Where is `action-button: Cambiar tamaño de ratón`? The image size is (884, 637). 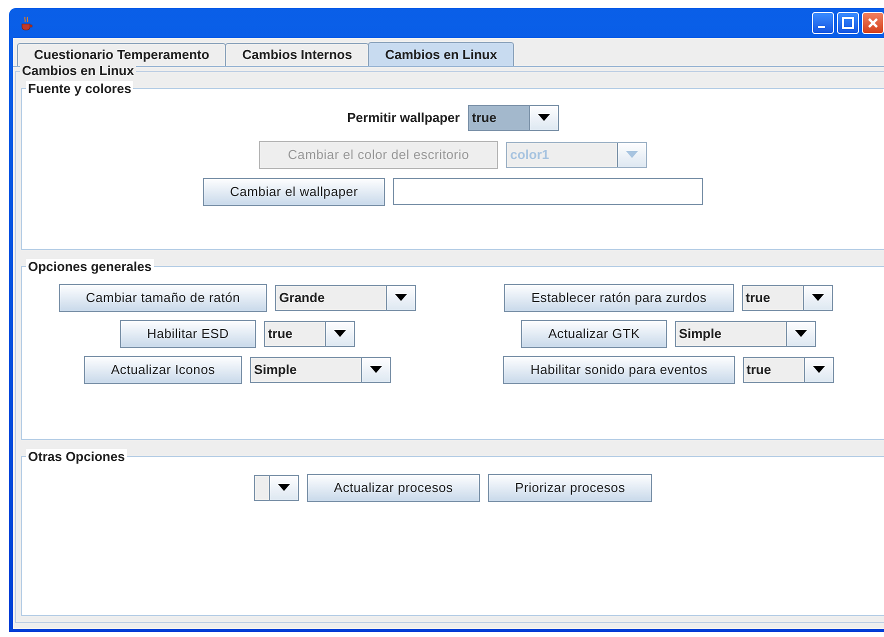
action-button: Cambiar tamaño de ratón is located at coordinates (163, 298).